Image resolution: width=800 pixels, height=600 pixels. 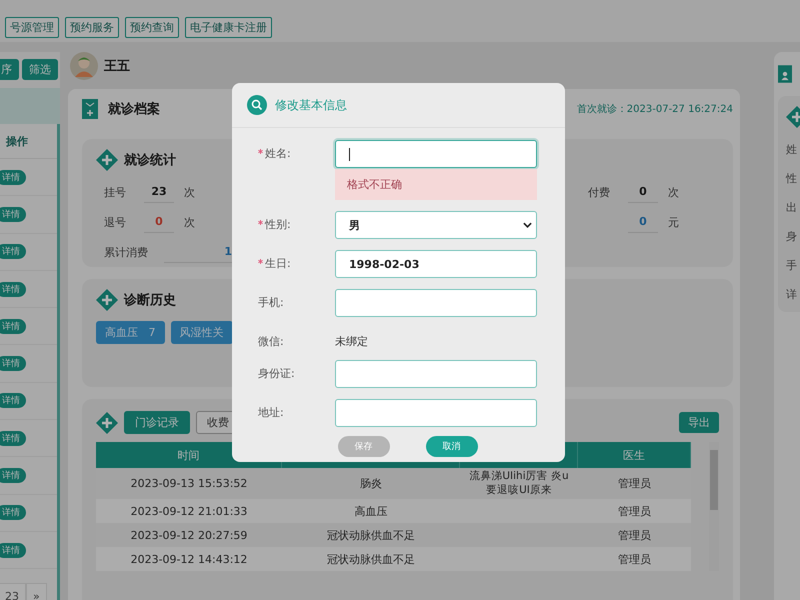 What do you see at coordinates (296, 150) in the screenshot?
I see `field-label: 姓名:` at bounding box center [296, 150].